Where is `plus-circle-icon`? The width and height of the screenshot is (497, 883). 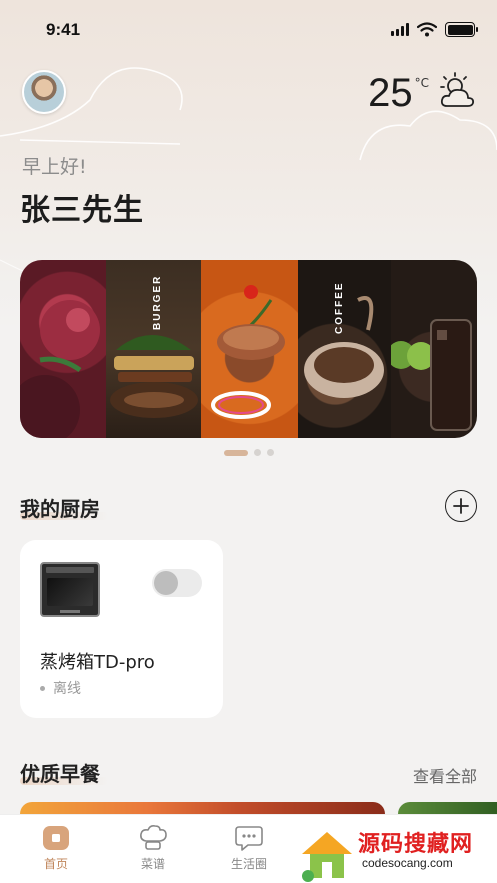
plus-circle-icon is located at coordinates (461, 506).